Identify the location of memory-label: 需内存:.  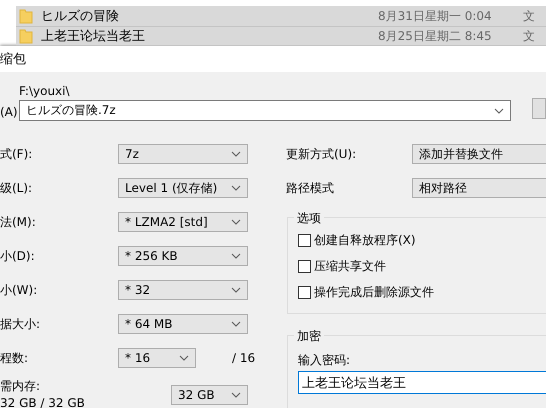
(21, 386).